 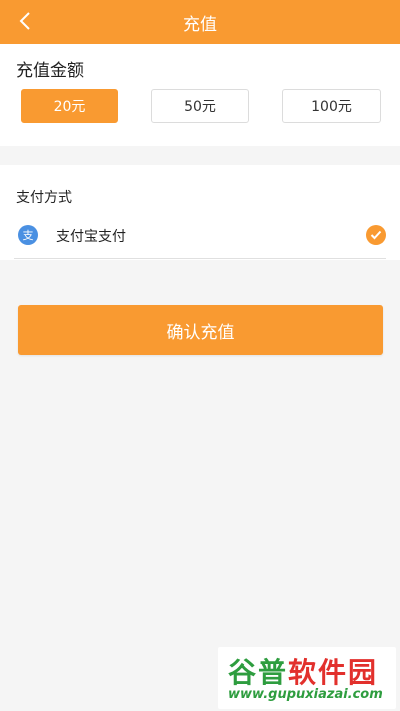 I want to click on chevron-left-icon, so click(x=24, y=21).